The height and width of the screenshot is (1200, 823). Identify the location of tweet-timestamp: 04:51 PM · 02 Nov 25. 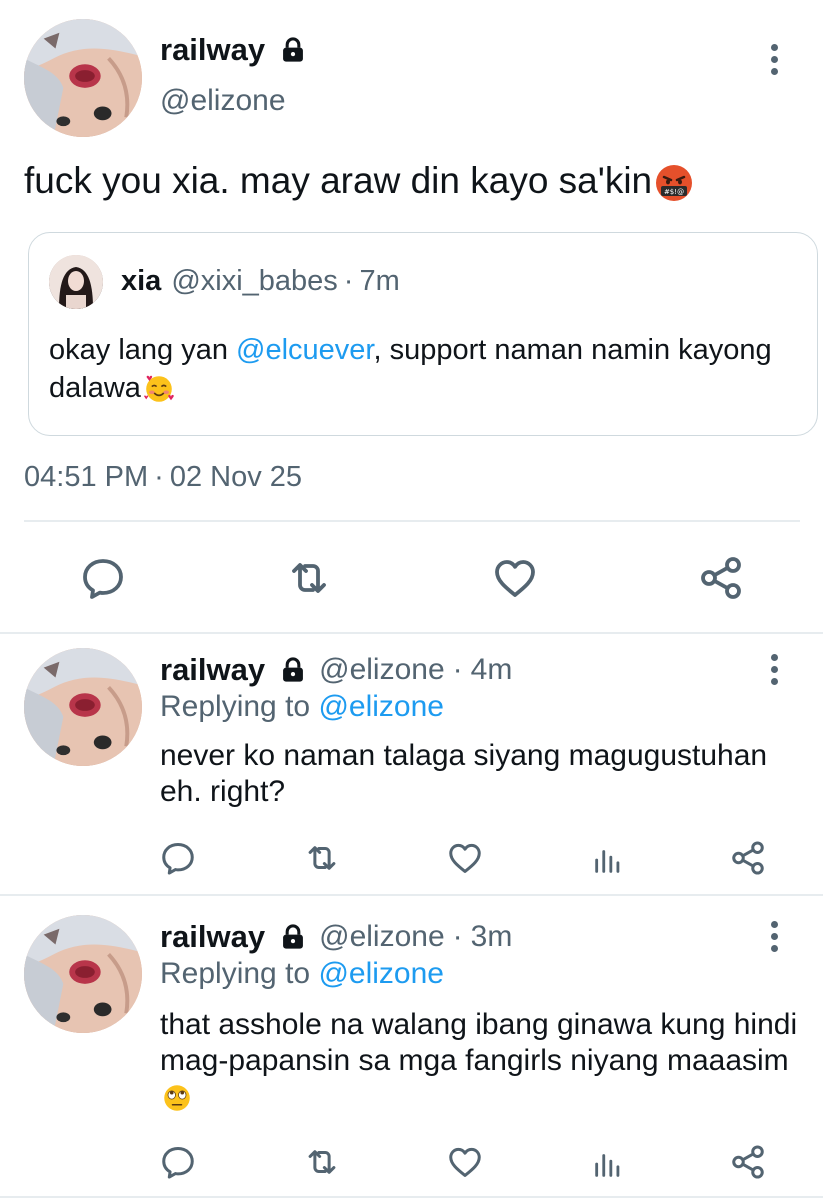
(163, 477).